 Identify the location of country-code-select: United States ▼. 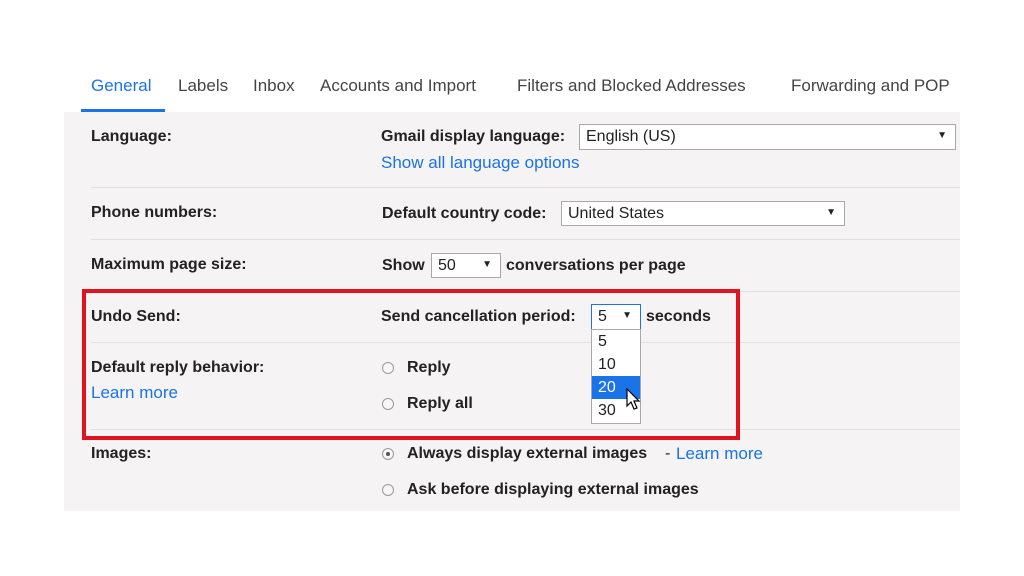
(703, 213).